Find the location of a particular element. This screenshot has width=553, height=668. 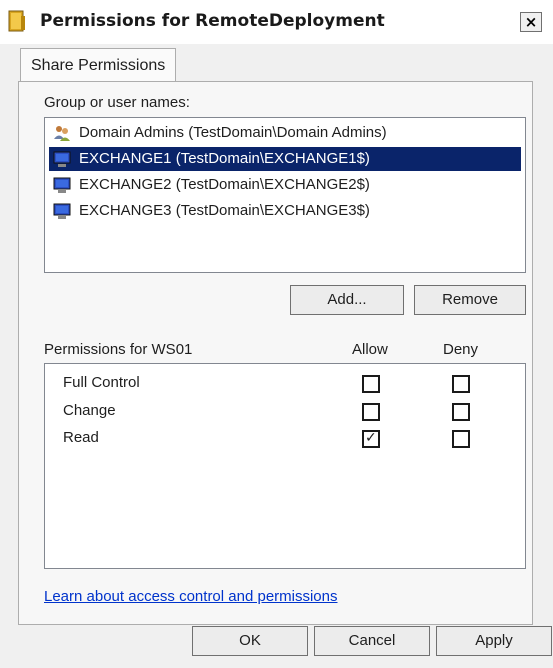

users-group-icon is located at coordinates (62, 133).